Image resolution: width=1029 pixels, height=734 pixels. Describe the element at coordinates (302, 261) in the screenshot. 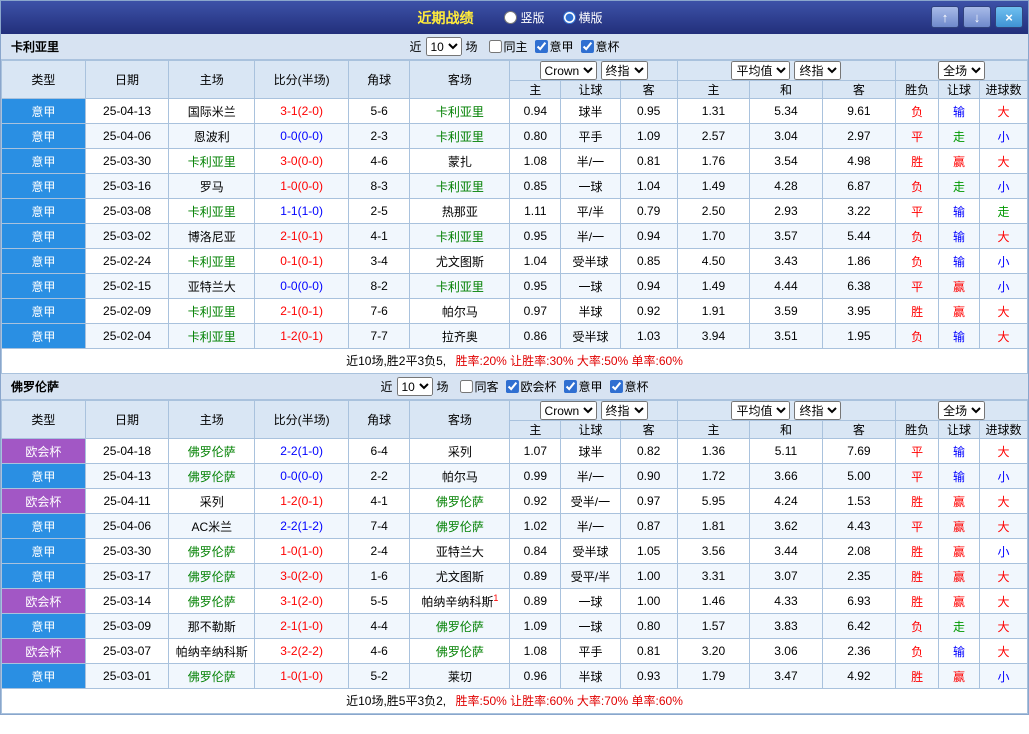

I see `score-halftime: 0-1(0-1)` at that location.